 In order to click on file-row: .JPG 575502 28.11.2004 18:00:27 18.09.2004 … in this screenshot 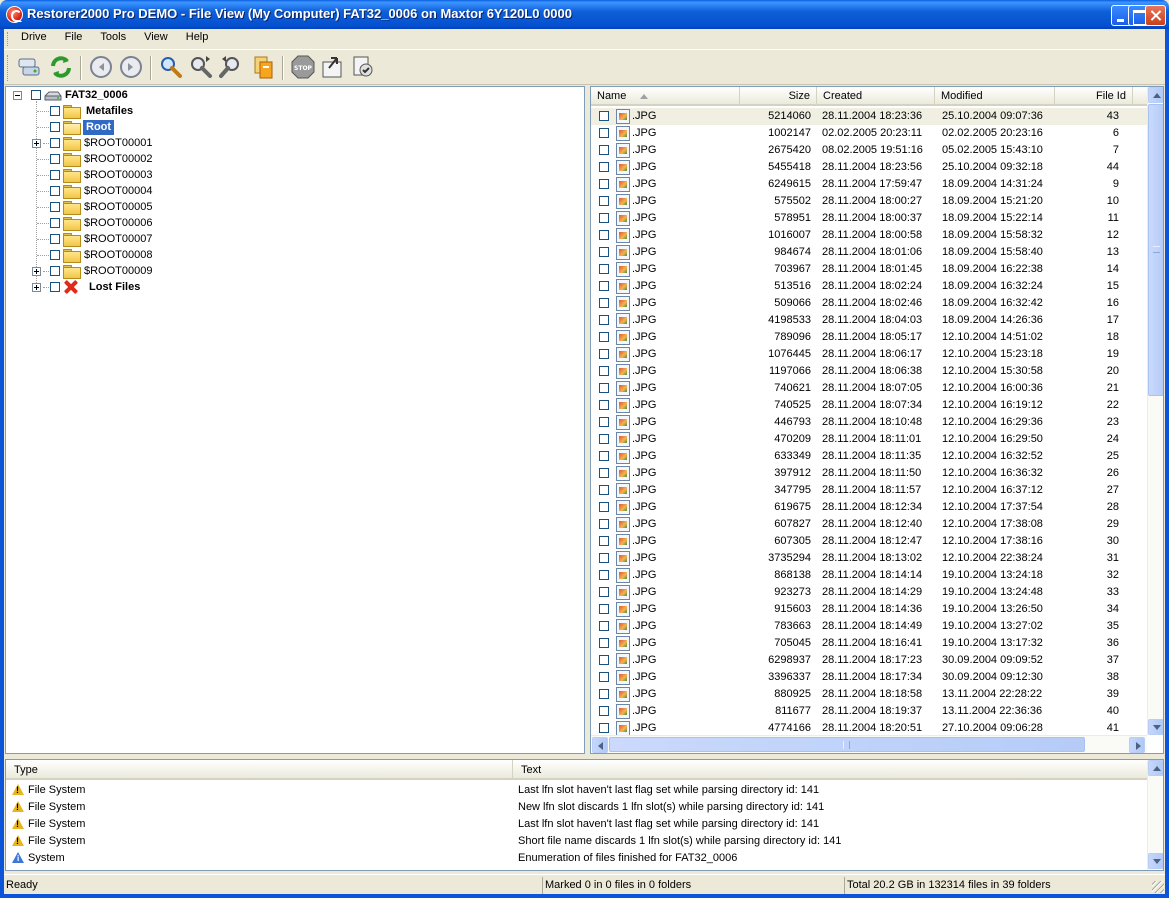, I will do `click(869, 201)`.